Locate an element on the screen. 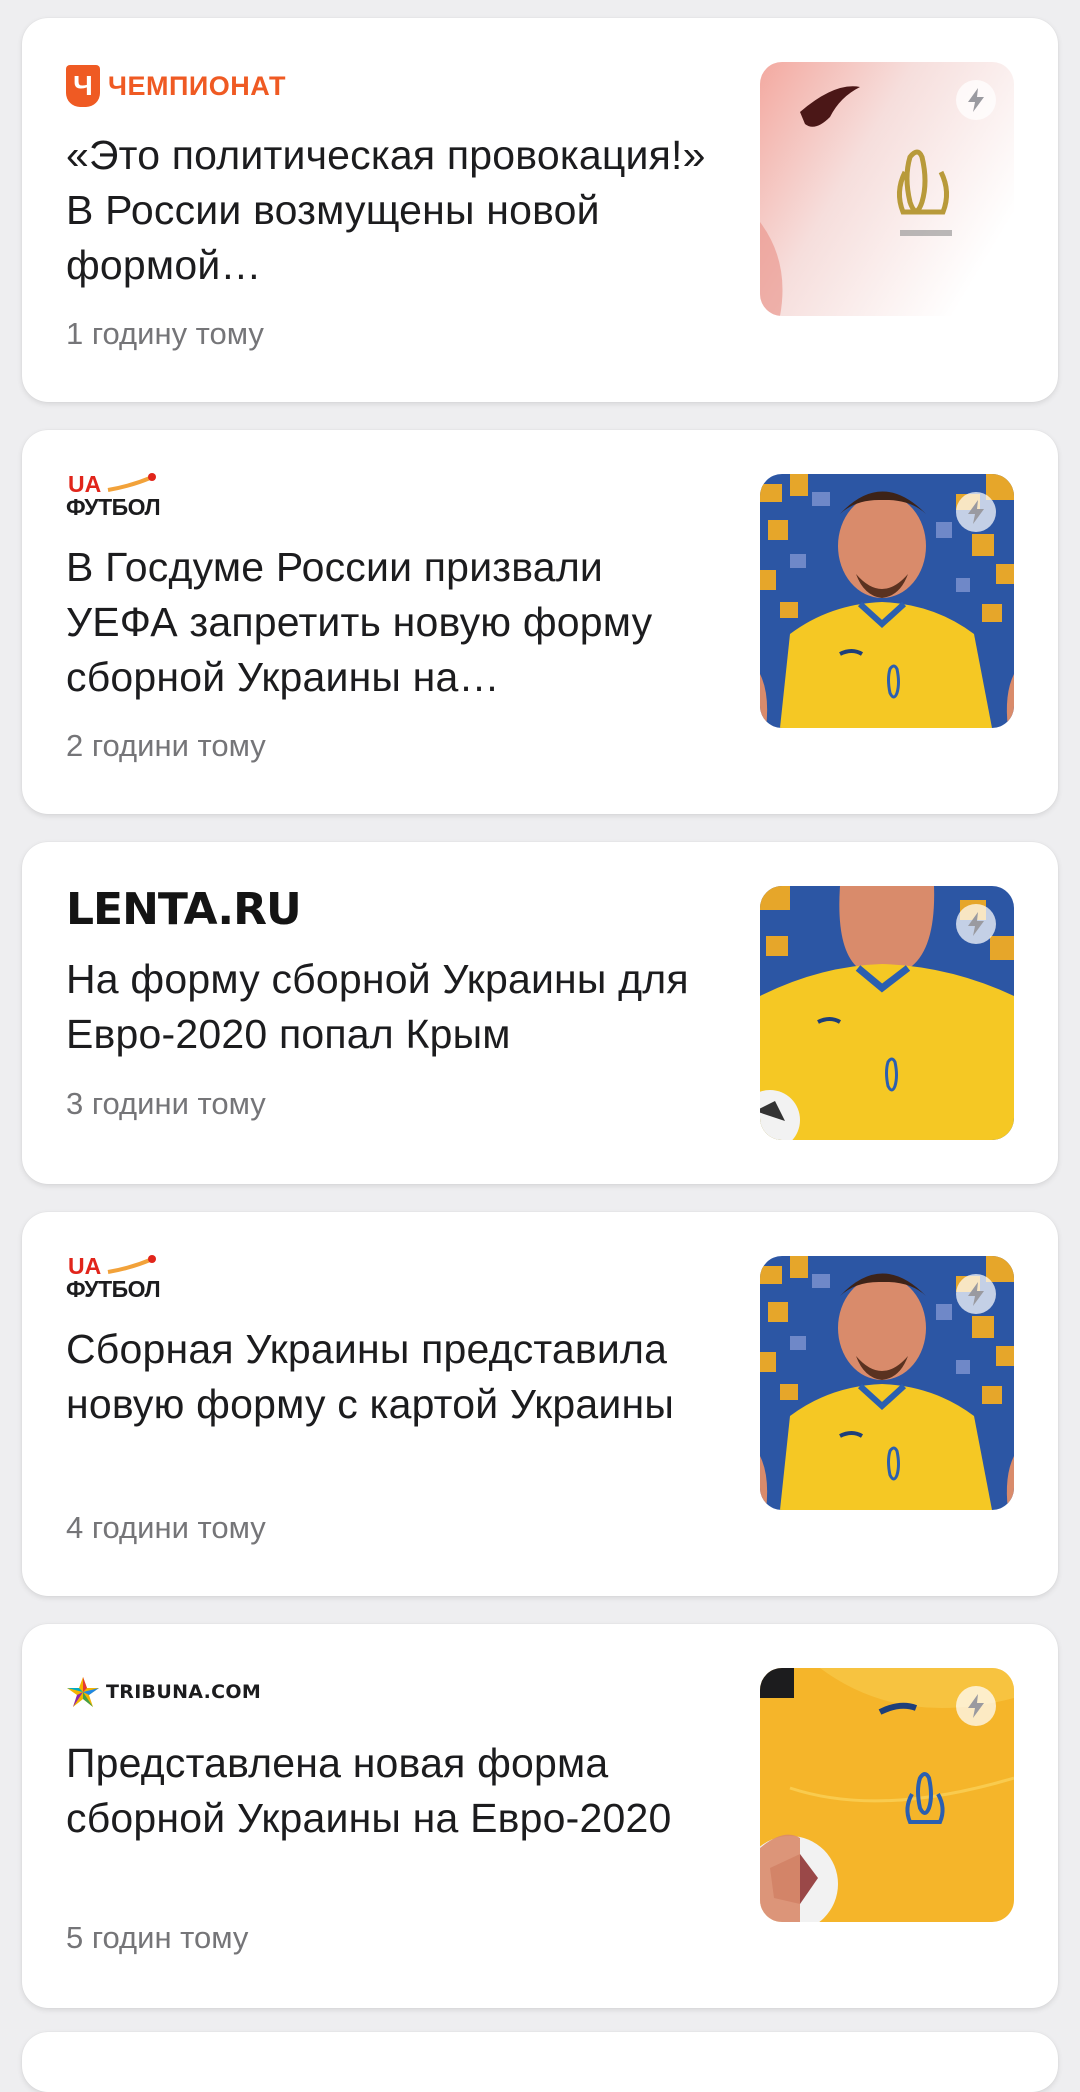 This screenshot has width=1080, height=2092. news-time: 2 години тому is located at coordinates (166, 745).